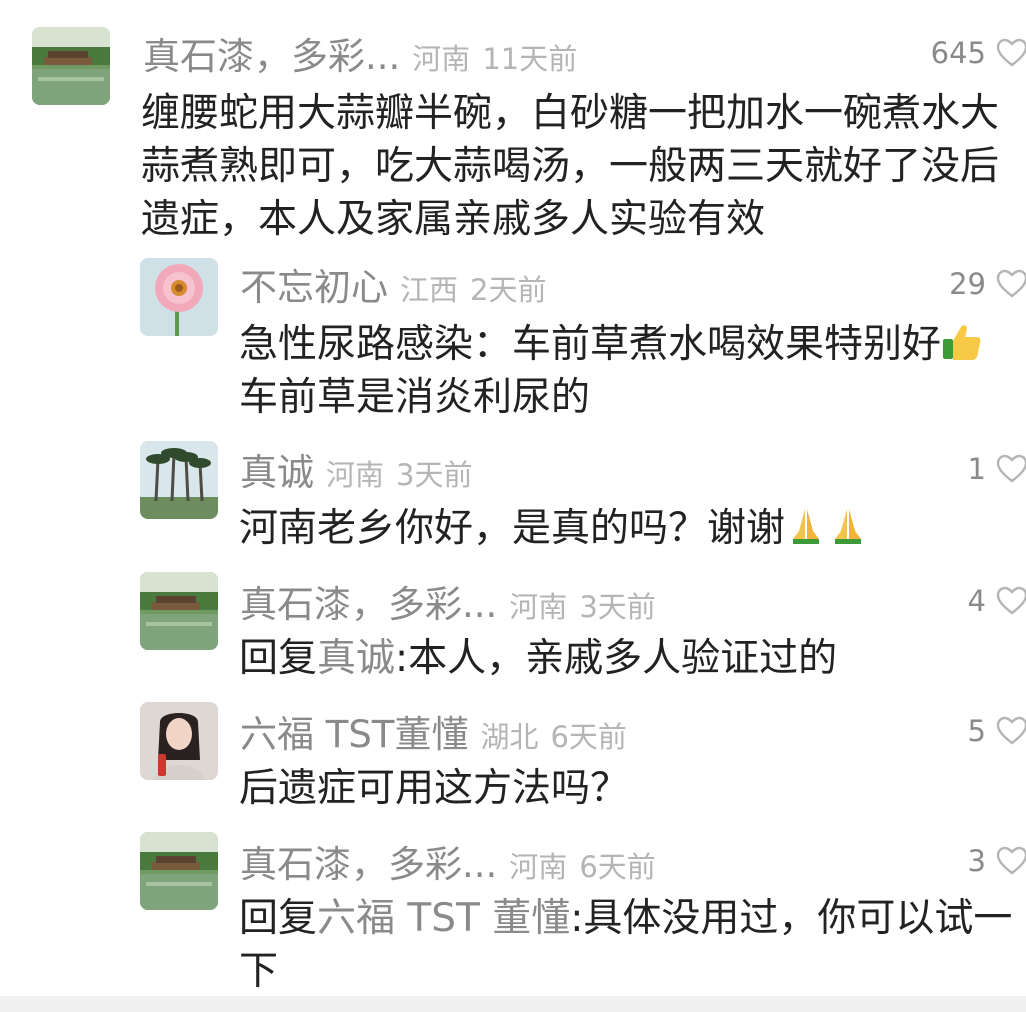  I want to click on like-button: 5, so click(997, 731).